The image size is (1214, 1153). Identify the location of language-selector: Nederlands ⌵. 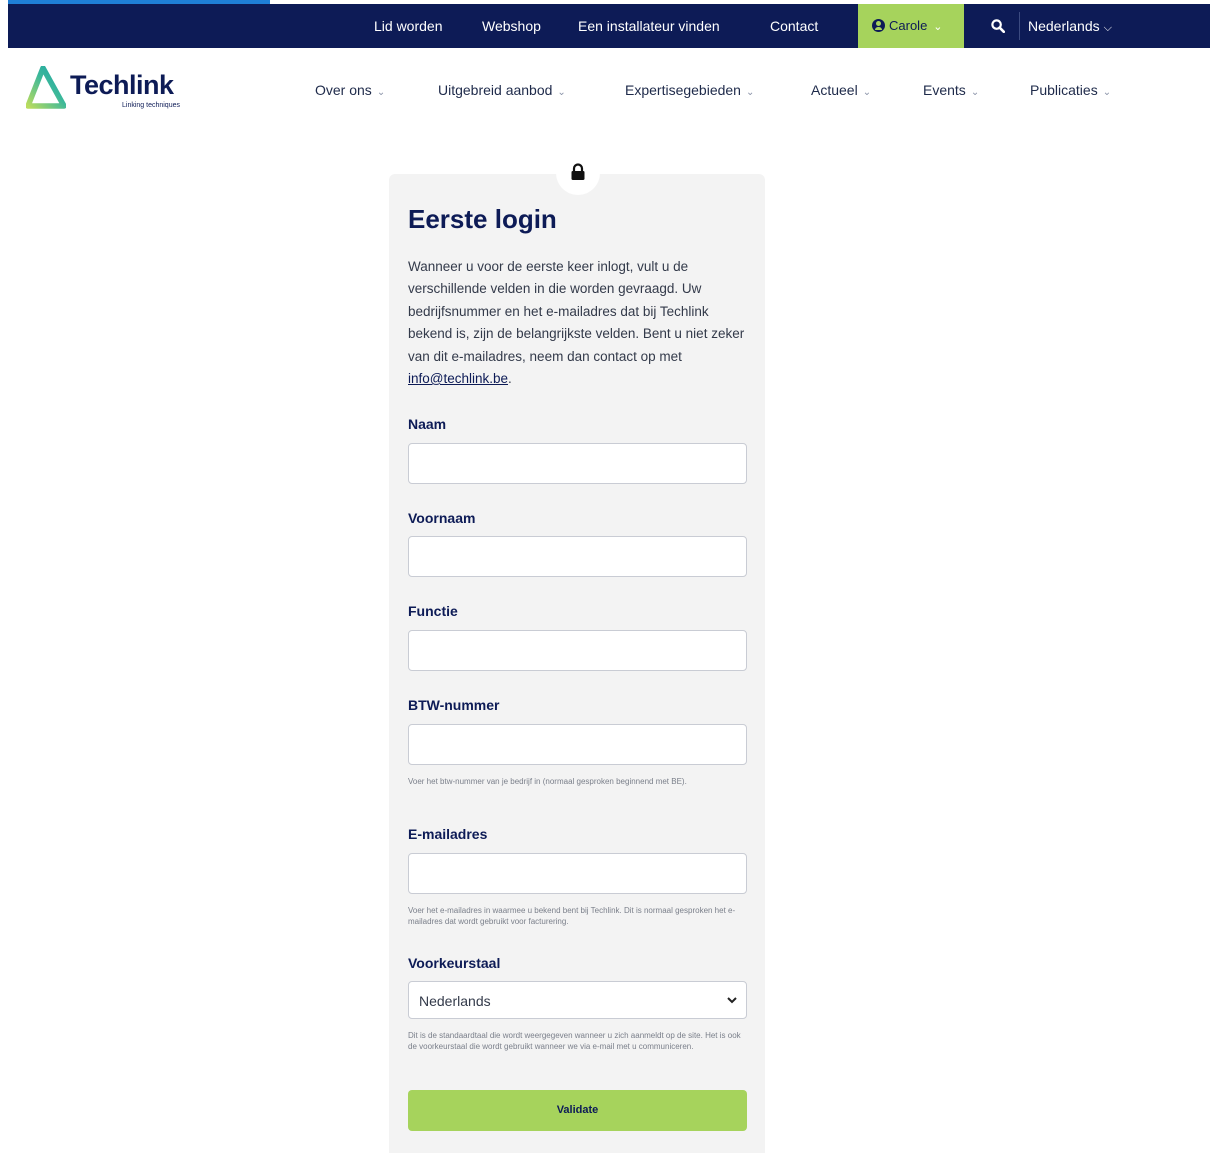
(1070, 26).